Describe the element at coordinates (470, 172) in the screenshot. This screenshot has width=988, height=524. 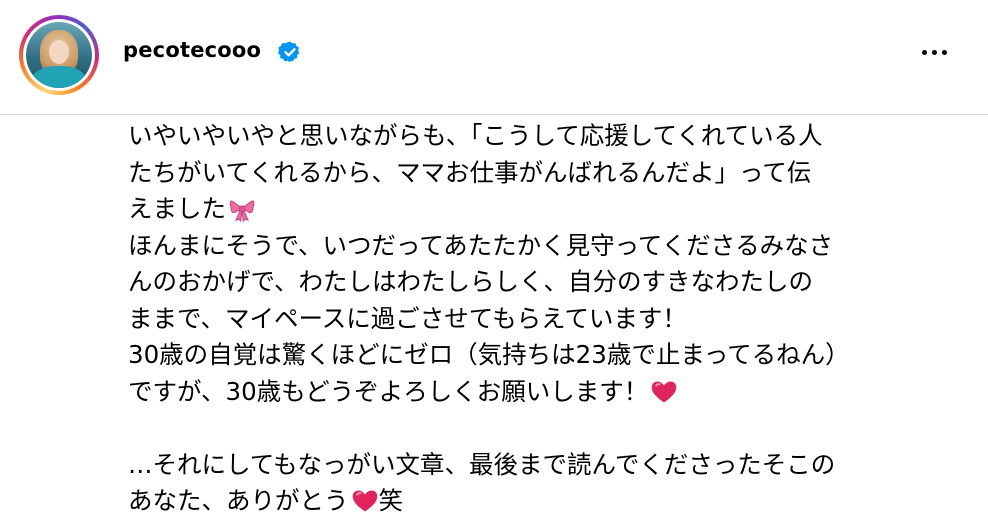
I see `caption-text: たちがいてくれるから、ママお仕事がんばれるんだよ」って伝` at that location.